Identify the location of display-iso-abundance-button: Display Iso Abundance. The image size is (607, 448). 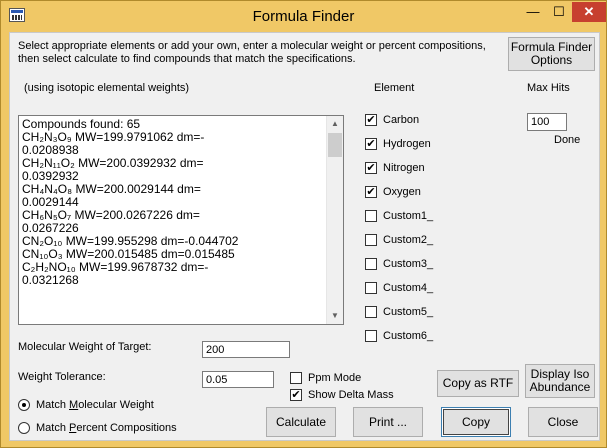
(560, 381).